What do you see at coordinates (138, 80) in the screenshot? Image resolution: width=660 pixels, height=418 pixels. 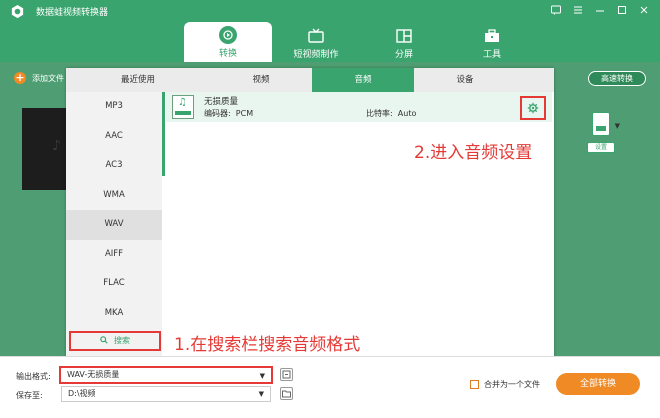 I see `tab-recent: 最近使用` at bounding box center [138, 80].